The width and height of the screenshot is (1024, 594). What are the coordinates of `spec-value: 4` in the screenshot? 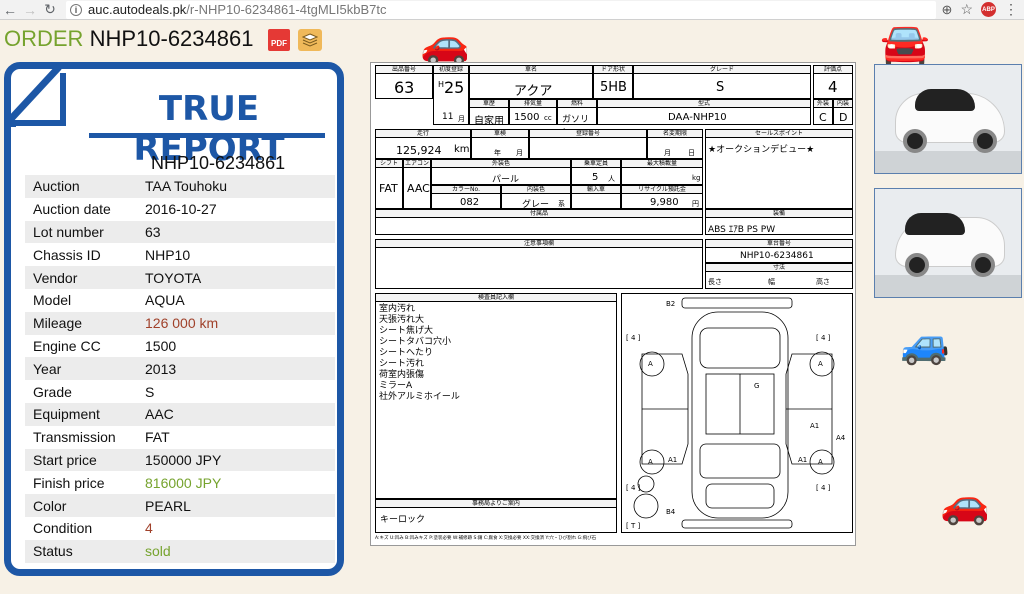 It's located at (149, 528).